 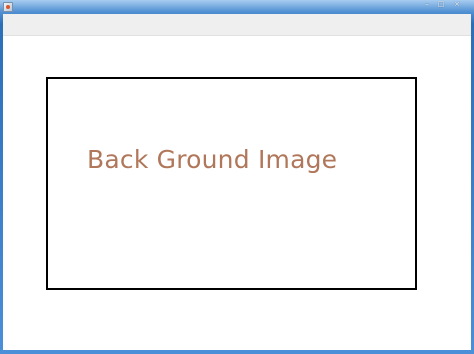 I want to click on maximize-icon: □, so click(x=441, y=4).